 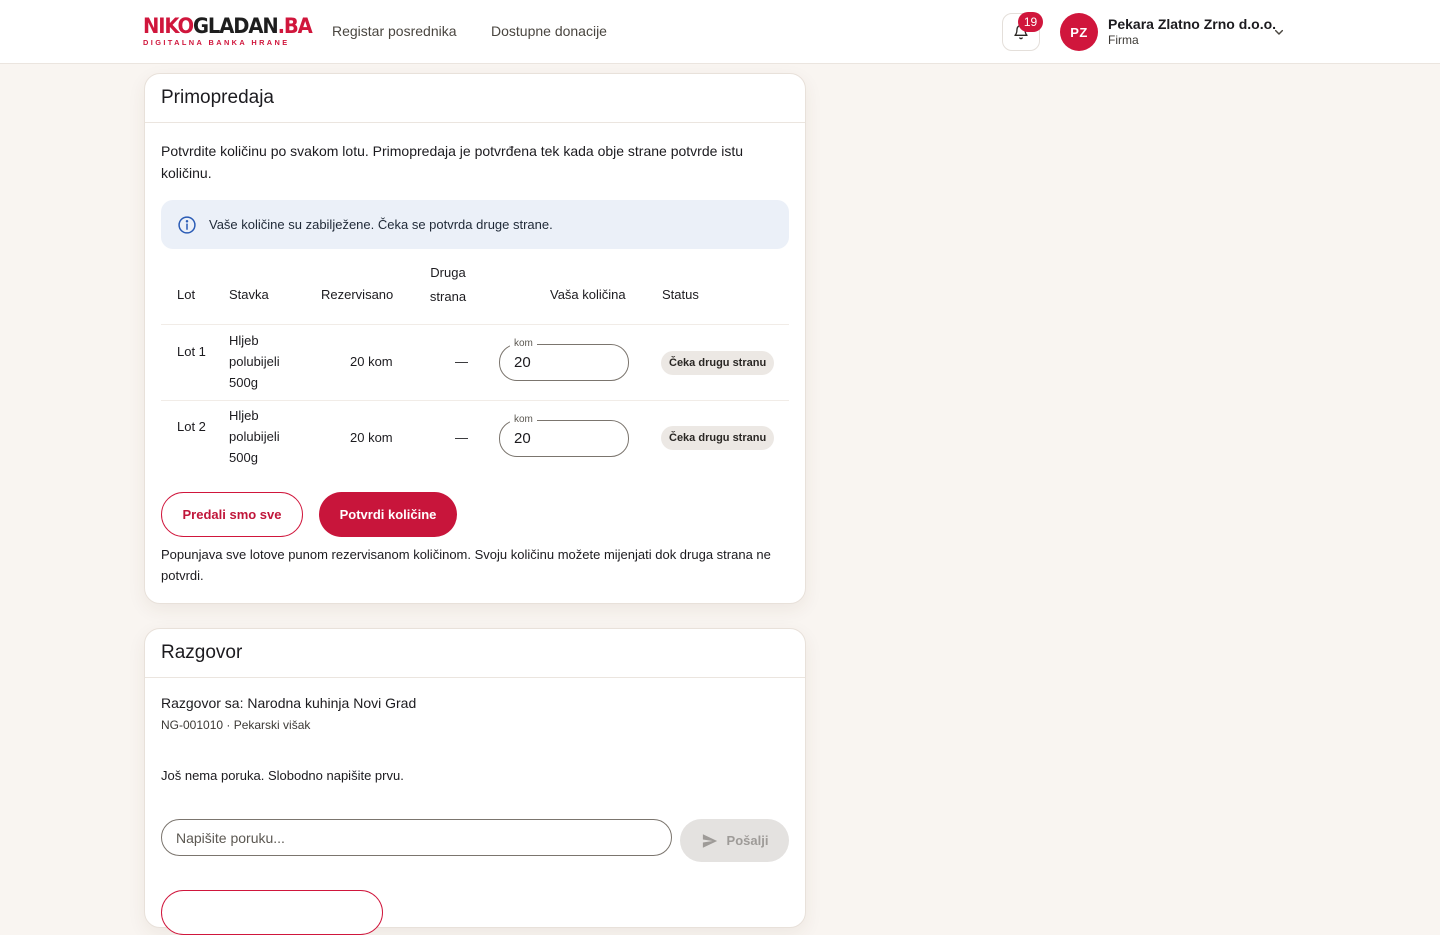 I want to click on column-header-reserved: Rezervisano, so click(x=357, y=294).